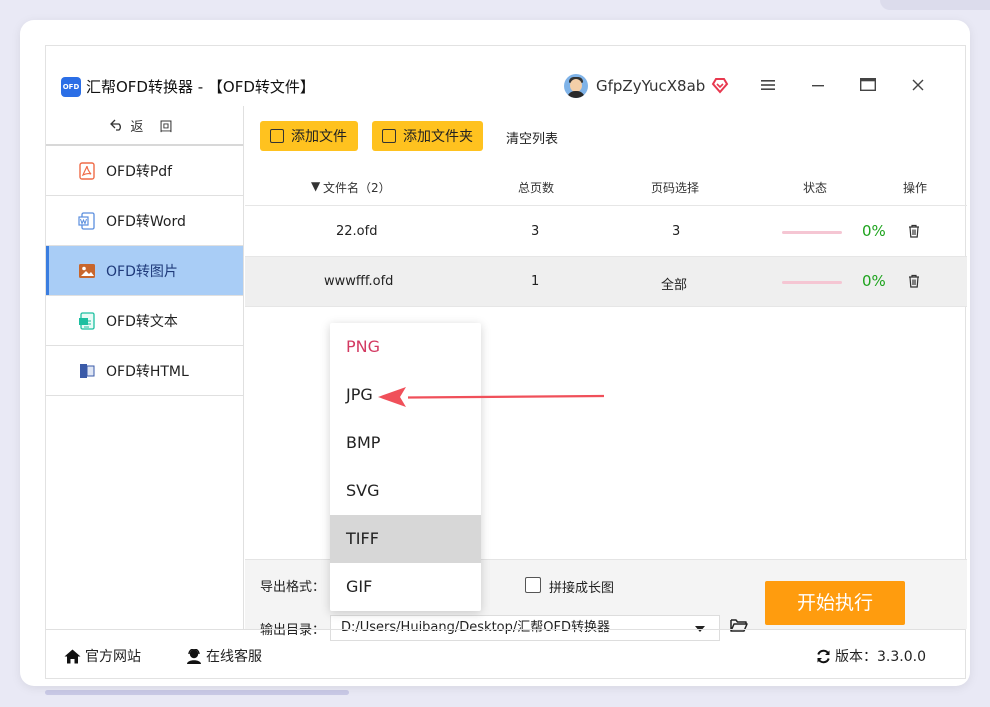 Image resolution: width=990 pixels, height=707 pixels. I want to click on refresh-icon, so click(823, 656).